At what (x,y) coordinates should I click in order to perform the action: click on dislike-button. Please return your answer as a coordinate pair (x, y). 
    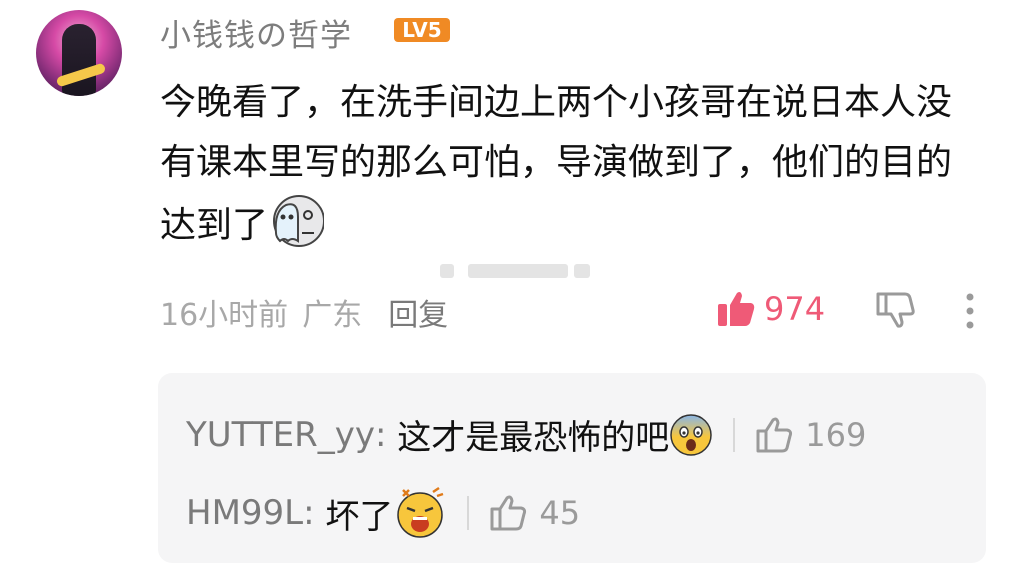
    Looking at the image, I should click on (895, 312).